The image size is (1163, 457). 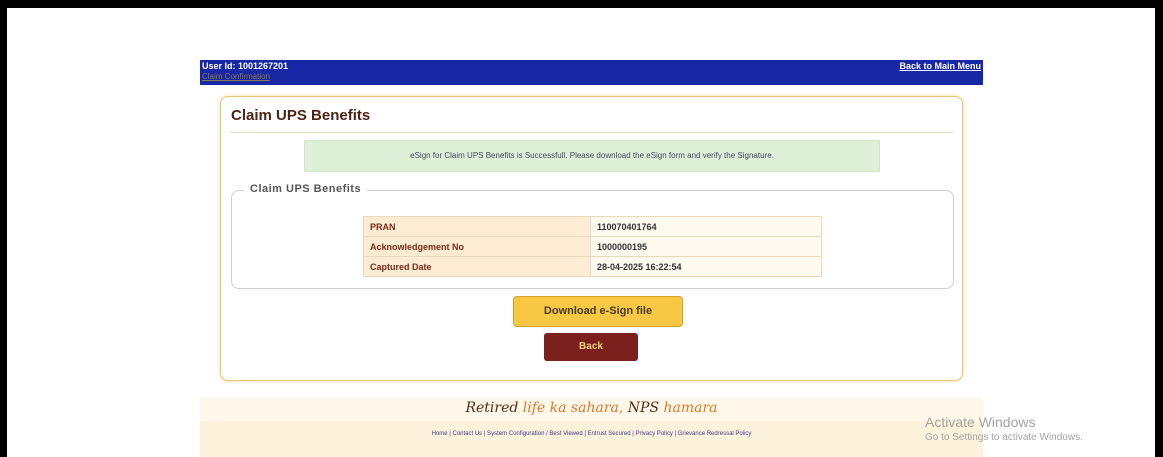 What do you see at coordinates (575, 408) in the screenshot?
I see `slogan-part: life ka sahara,` at bounding box center [575, 408].